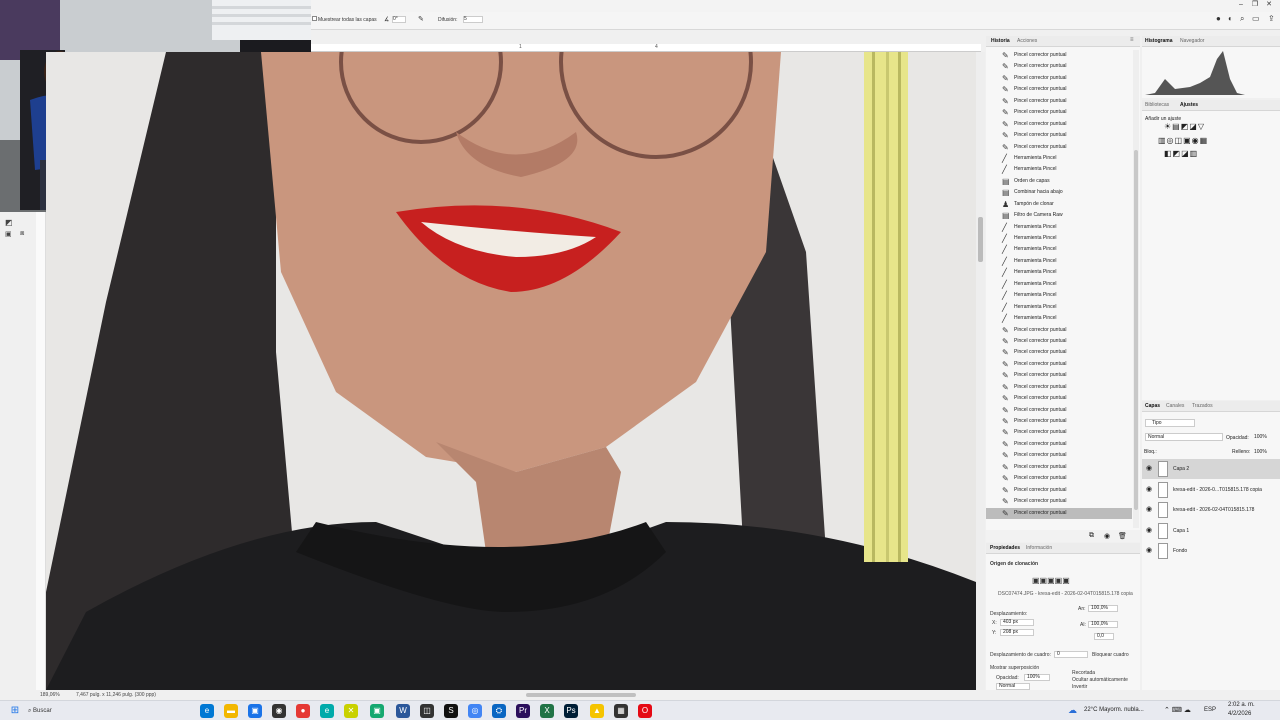  What do you see at coordinates (377, 711) in the screenshot?
I see `app-icon: ▣` at bounding box center [377, 711].